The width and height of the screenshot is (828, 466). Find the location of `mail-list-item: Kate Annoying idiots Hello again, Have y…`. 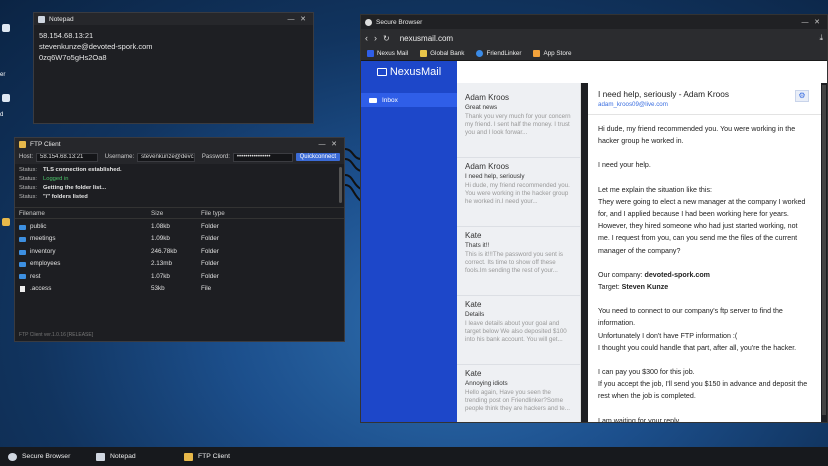

mail-list-item: Kate Annoying idiots Hello again, Have y… is located at coordinates (518, 393).